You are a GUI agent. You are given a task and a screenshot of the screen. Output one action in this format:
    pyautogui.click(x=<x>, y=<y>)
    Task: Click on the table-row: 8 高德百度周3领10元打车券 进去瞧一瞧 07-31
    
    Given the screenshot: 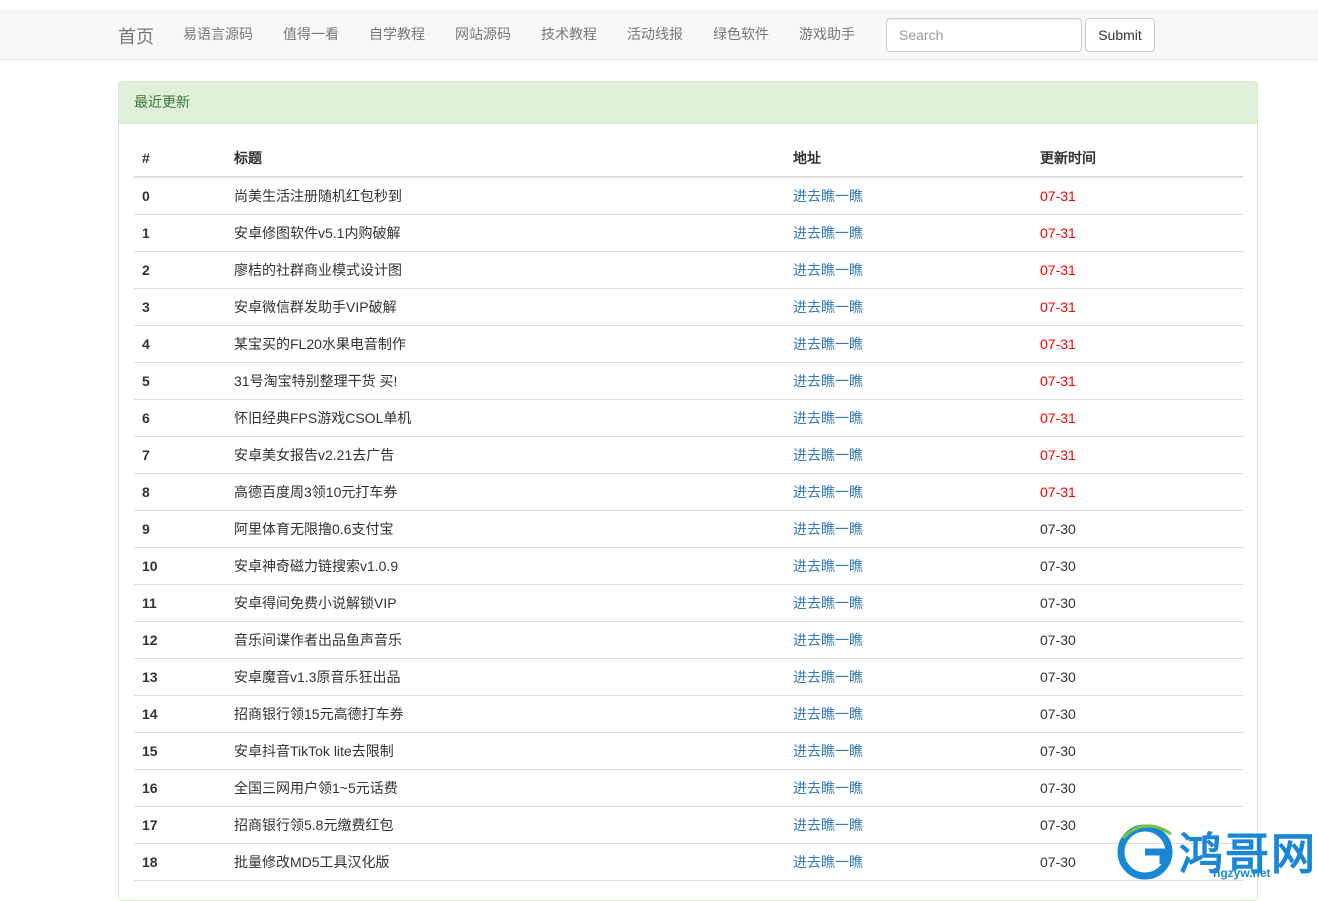 What is the action you would take?
    pyautogui.click(x=688, y=492)
    